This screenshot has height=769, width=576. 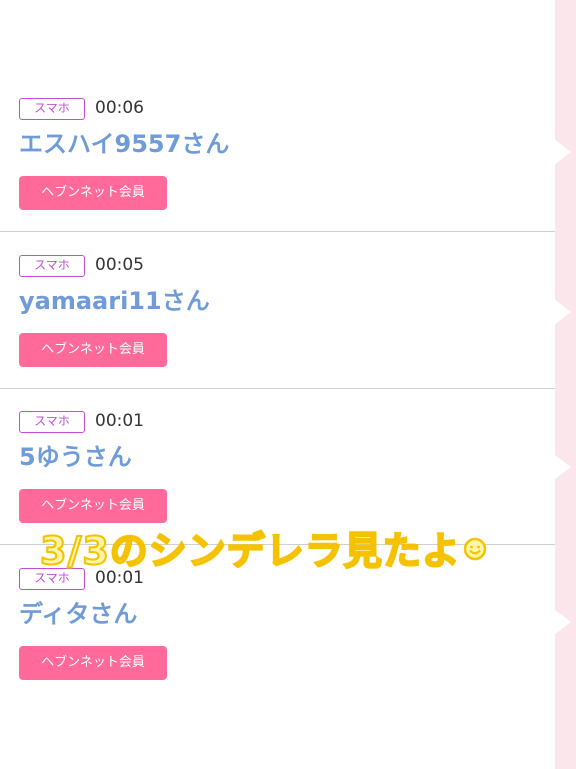 I want to click on visitor-name-link: ディタさん, so click(x=78, y=614).